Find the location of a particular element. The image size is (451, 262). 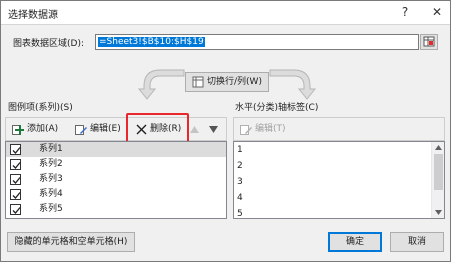

scroll-down-icon is located at coordinates (438, 212).